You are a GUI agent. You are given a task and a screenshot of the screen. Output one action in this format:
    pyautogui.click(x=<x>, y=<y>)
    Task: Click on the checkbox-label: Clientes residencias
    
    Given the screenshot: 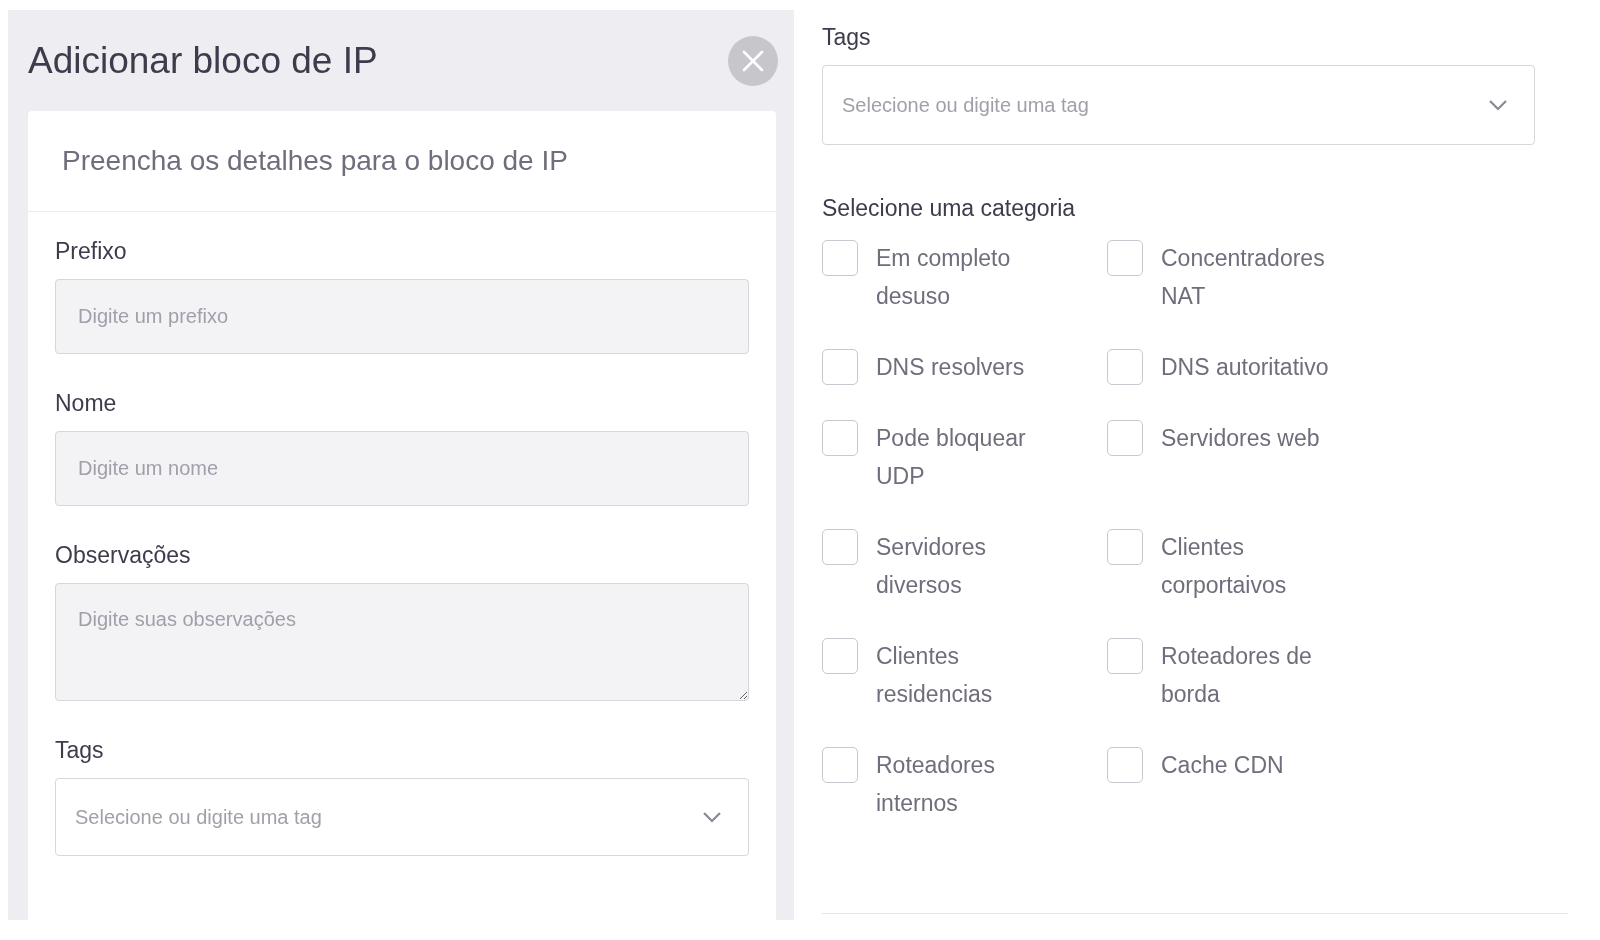 What is the action you would take?
    pyautogui.click(x=935, y=675)
    